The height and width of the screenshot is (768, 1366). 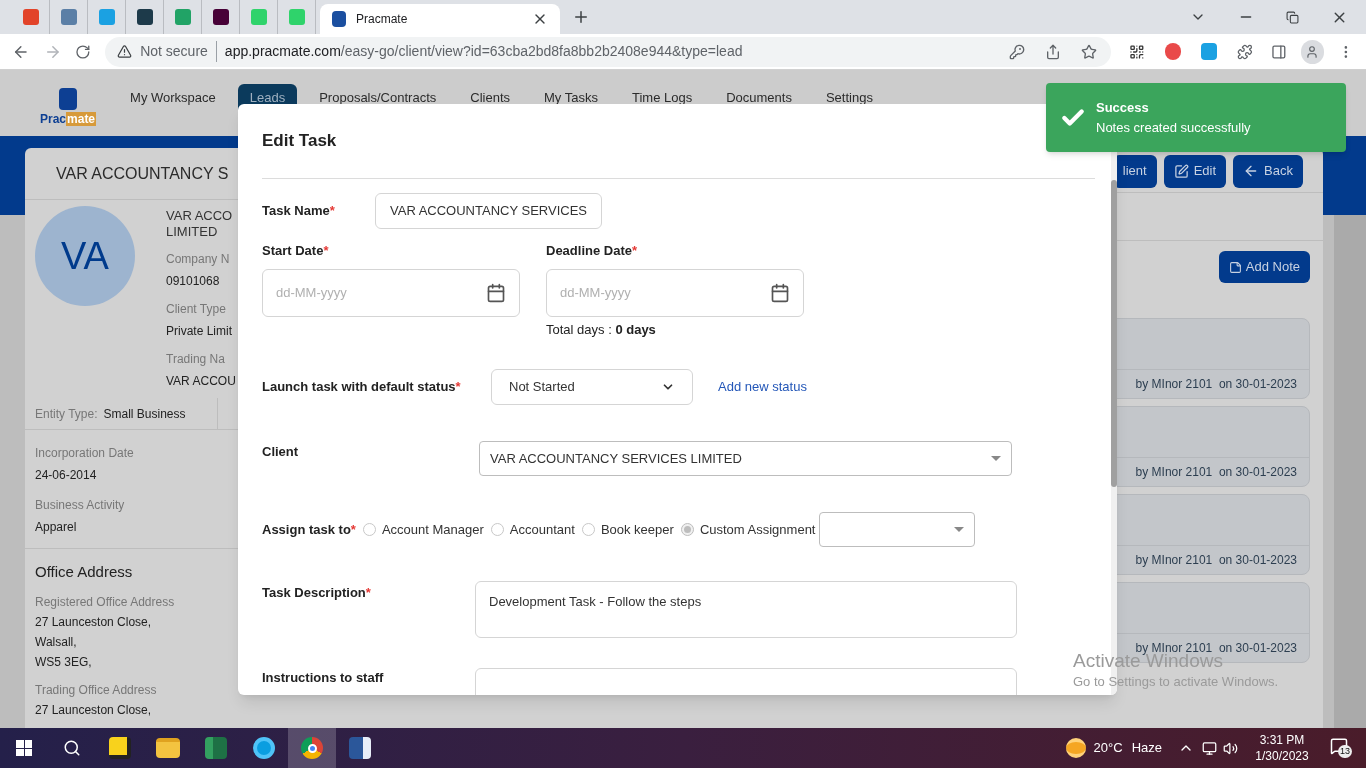 I want to click on qr-code-icon, so click(x=1136, y=51).